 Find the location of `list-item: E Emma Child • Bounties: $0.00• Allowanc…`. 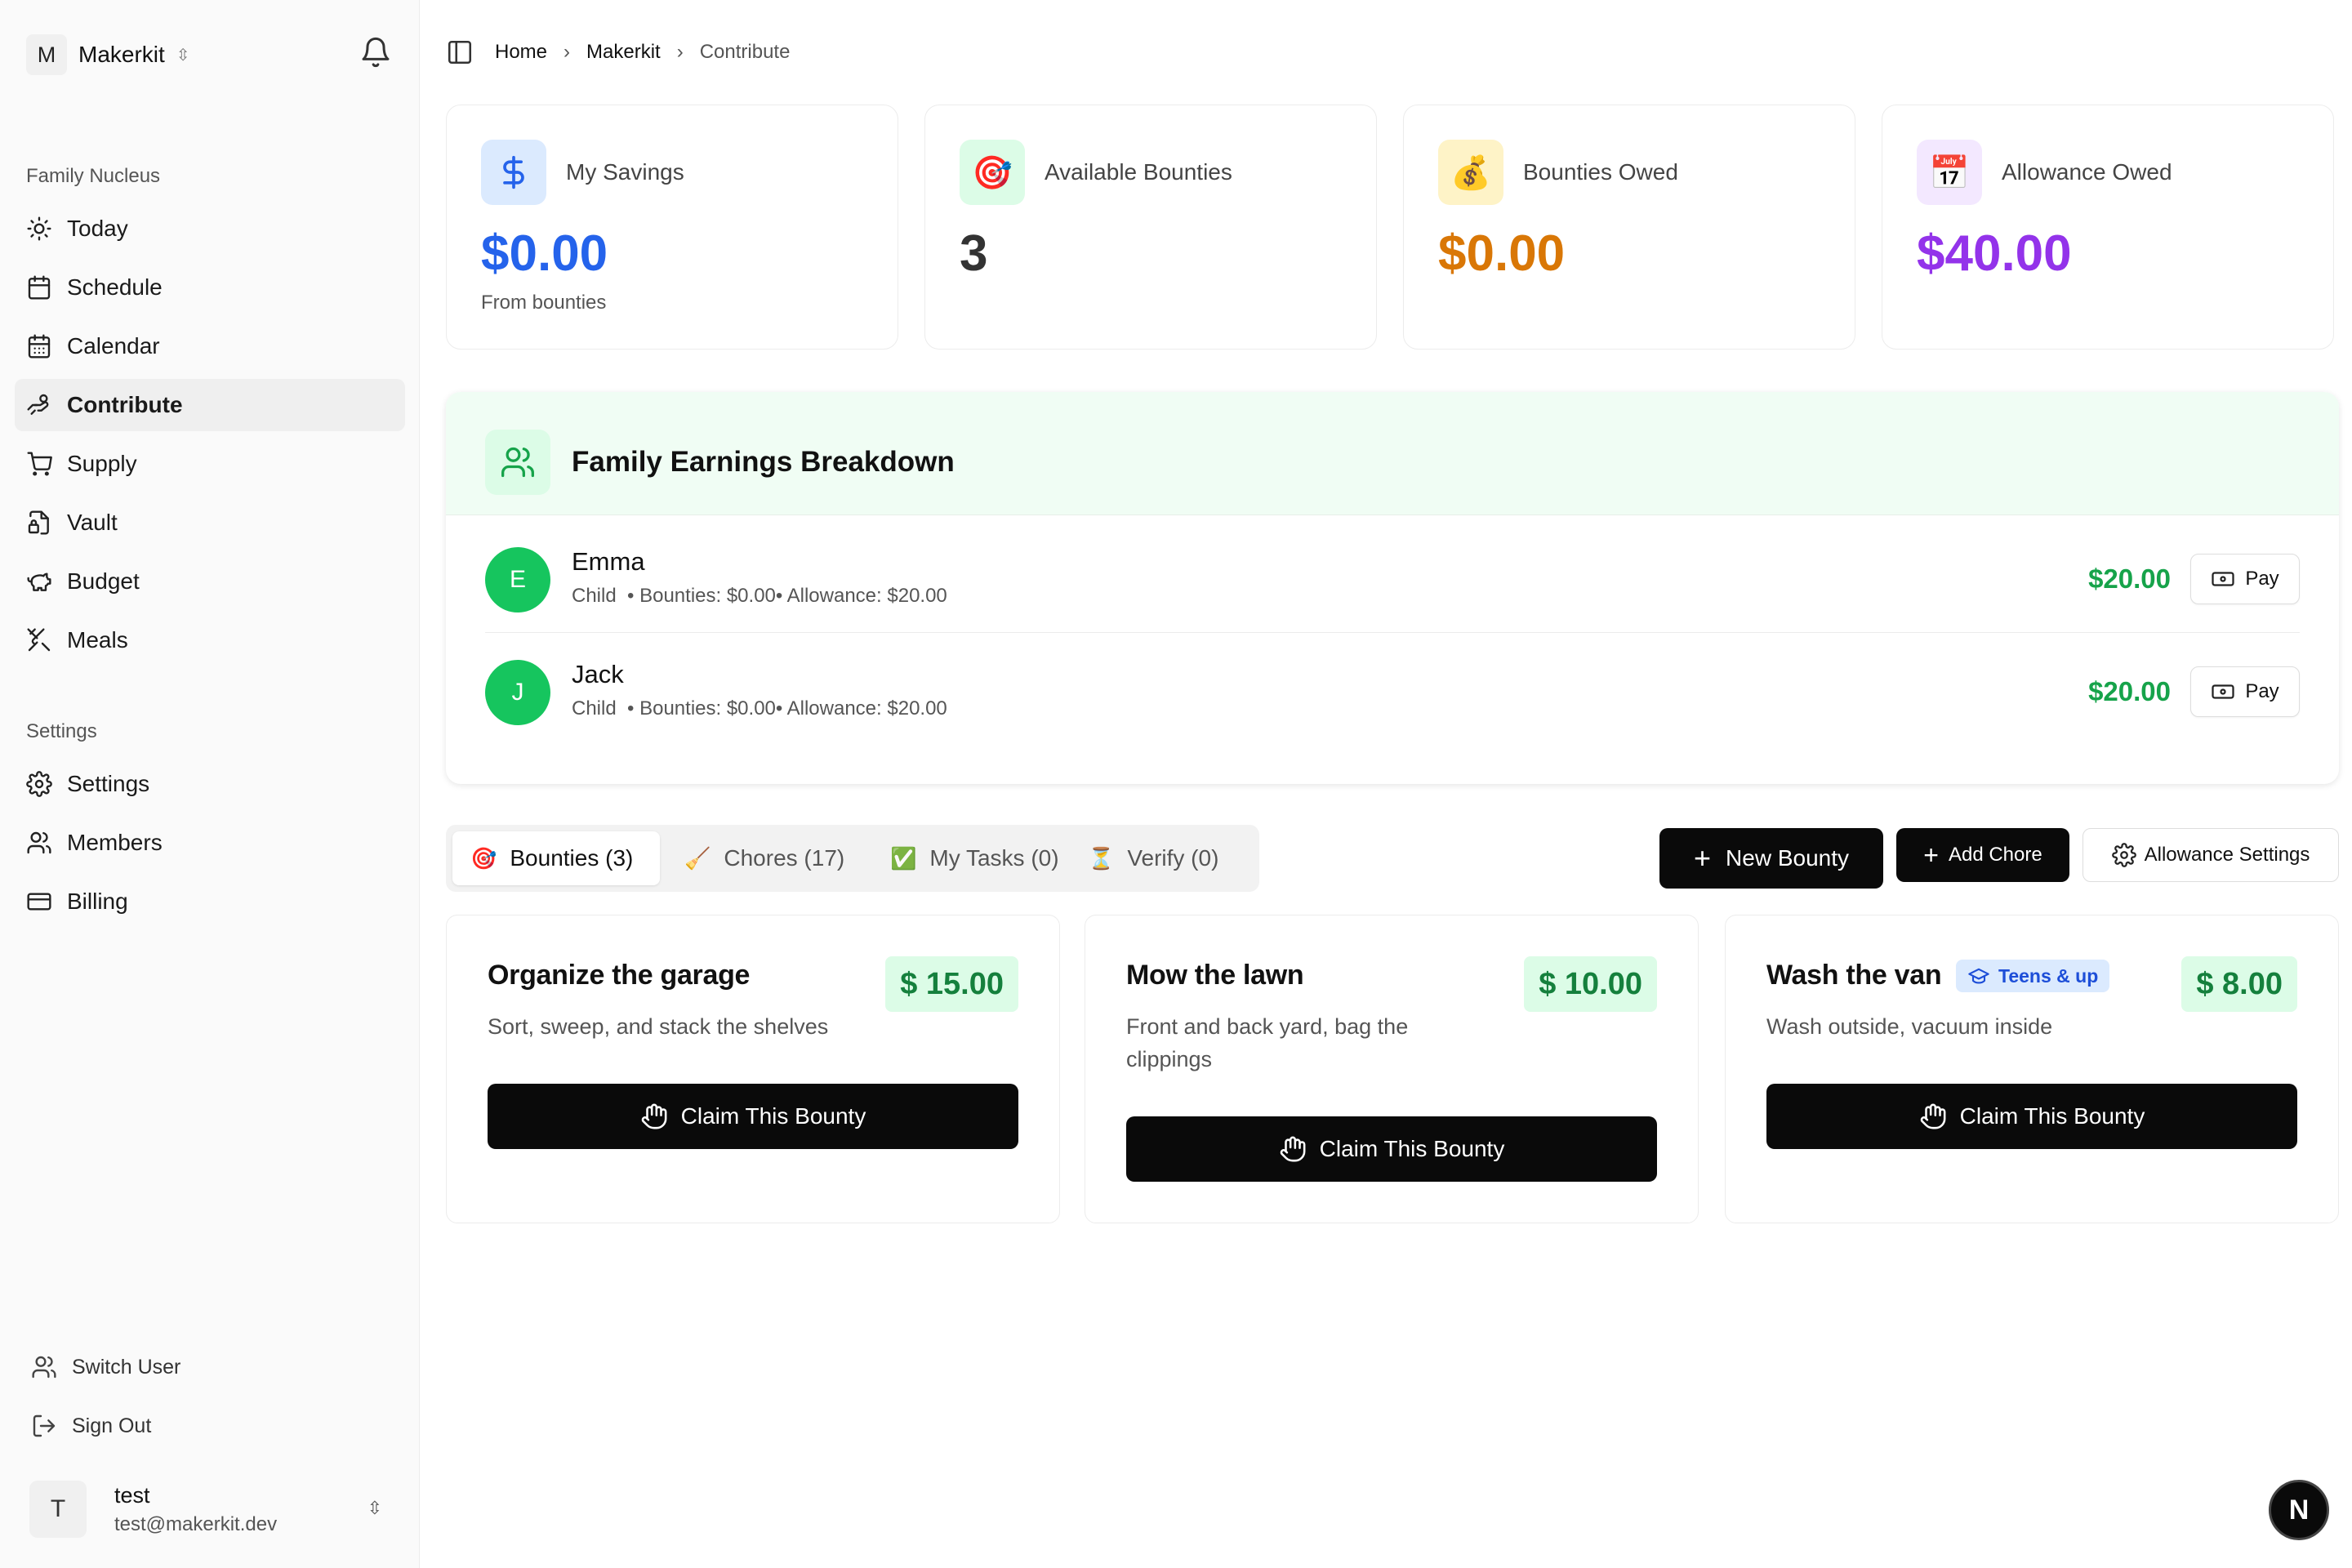

list-item: E Emma Child • Bounties: $0.00• Allowanc… is located at coordinates (1392, 576).